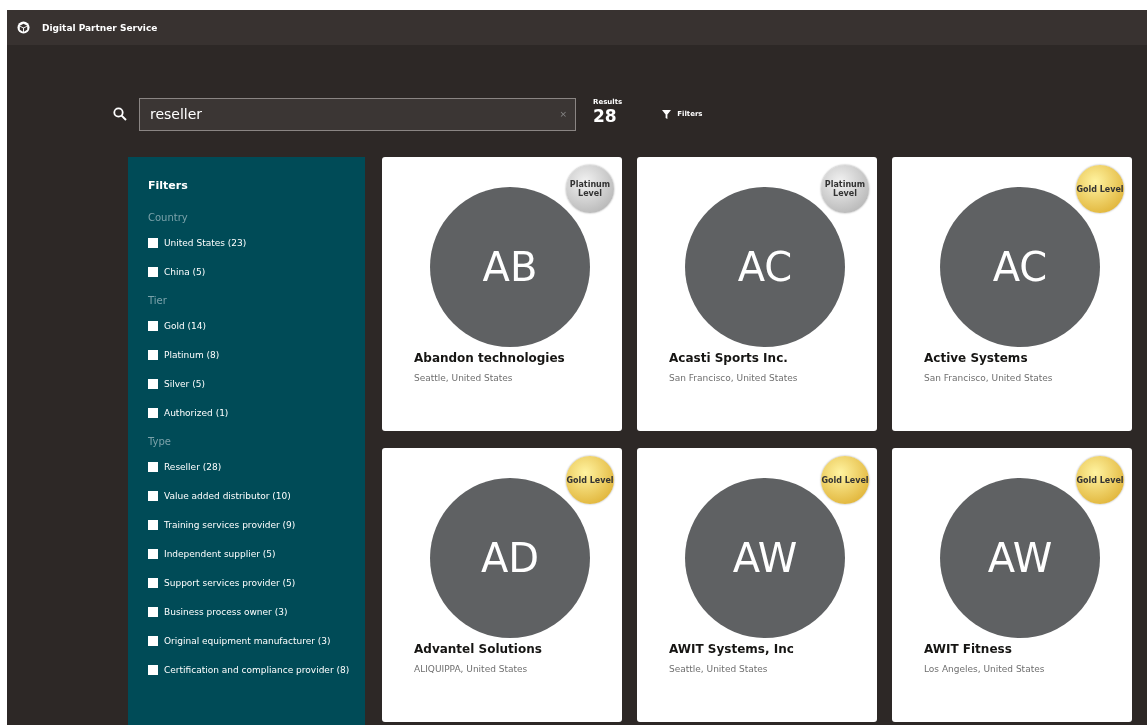 This screenshot has height=725, width=1147. I want to click on checkbox-label: Training services provider (9), so click(230, 524).